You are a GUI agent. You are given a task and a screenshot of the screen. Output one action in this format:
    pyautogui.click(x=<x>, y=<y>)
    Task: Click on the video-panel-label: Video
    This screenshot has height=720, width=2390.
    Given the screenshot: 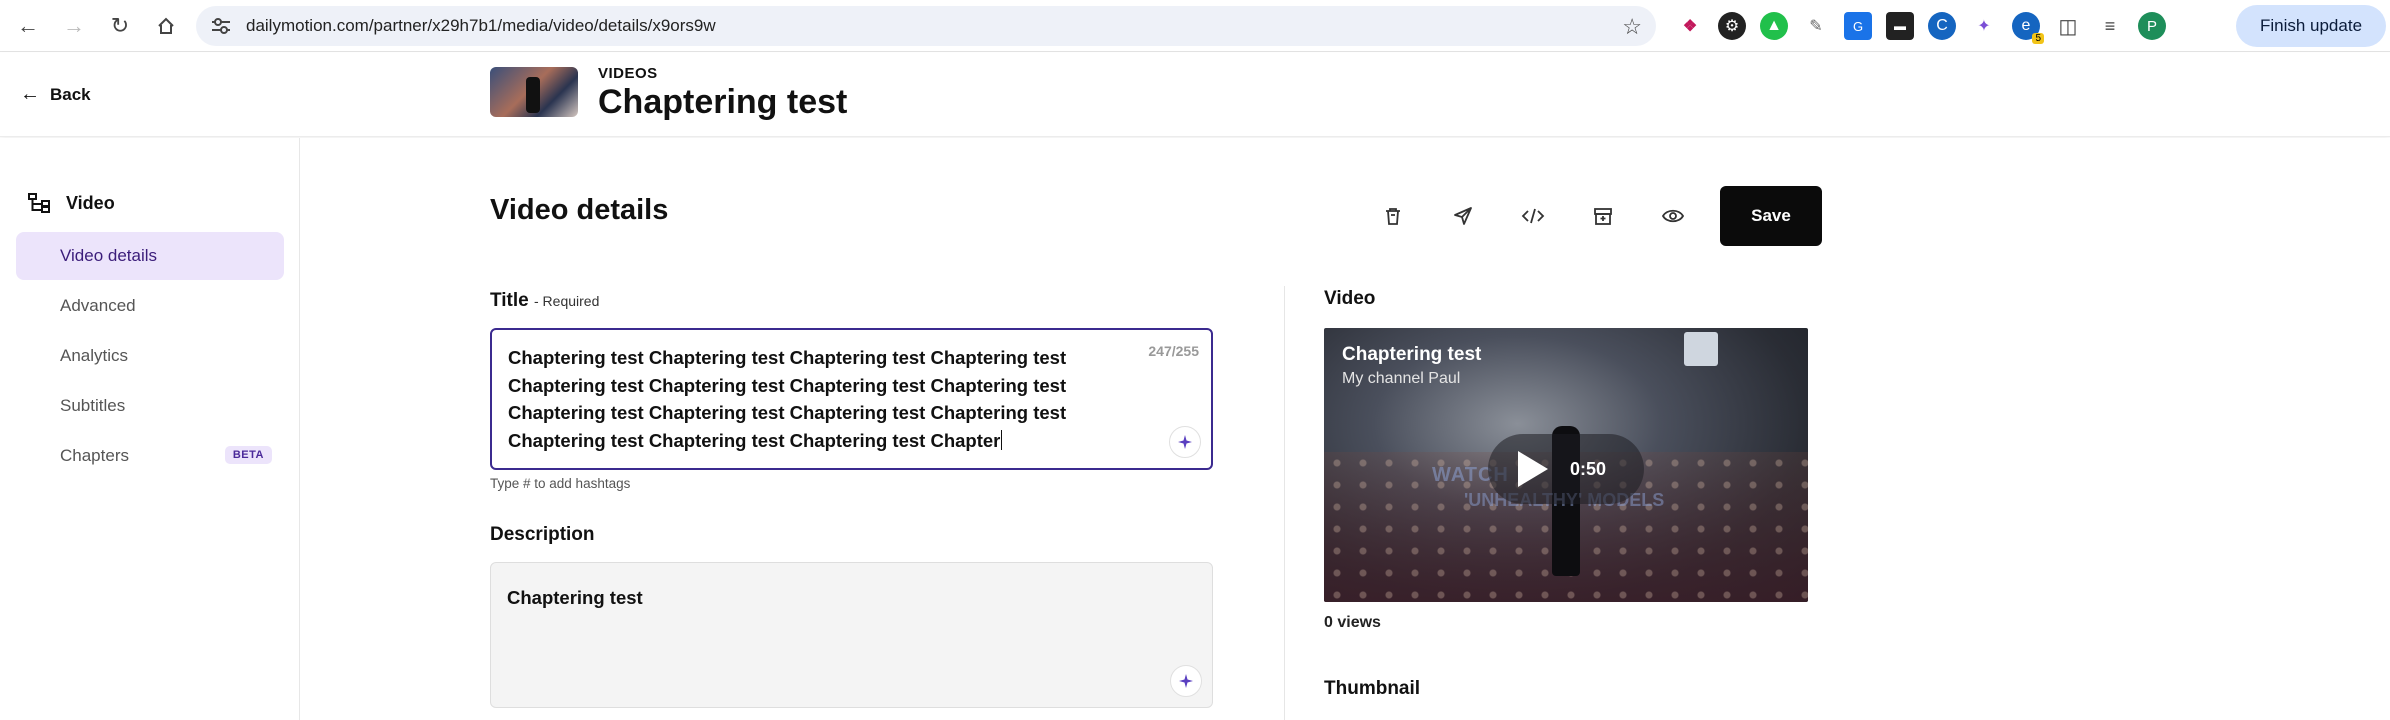 What is the action you would take?
    pyautogui.click(x=1350, y=298)
    